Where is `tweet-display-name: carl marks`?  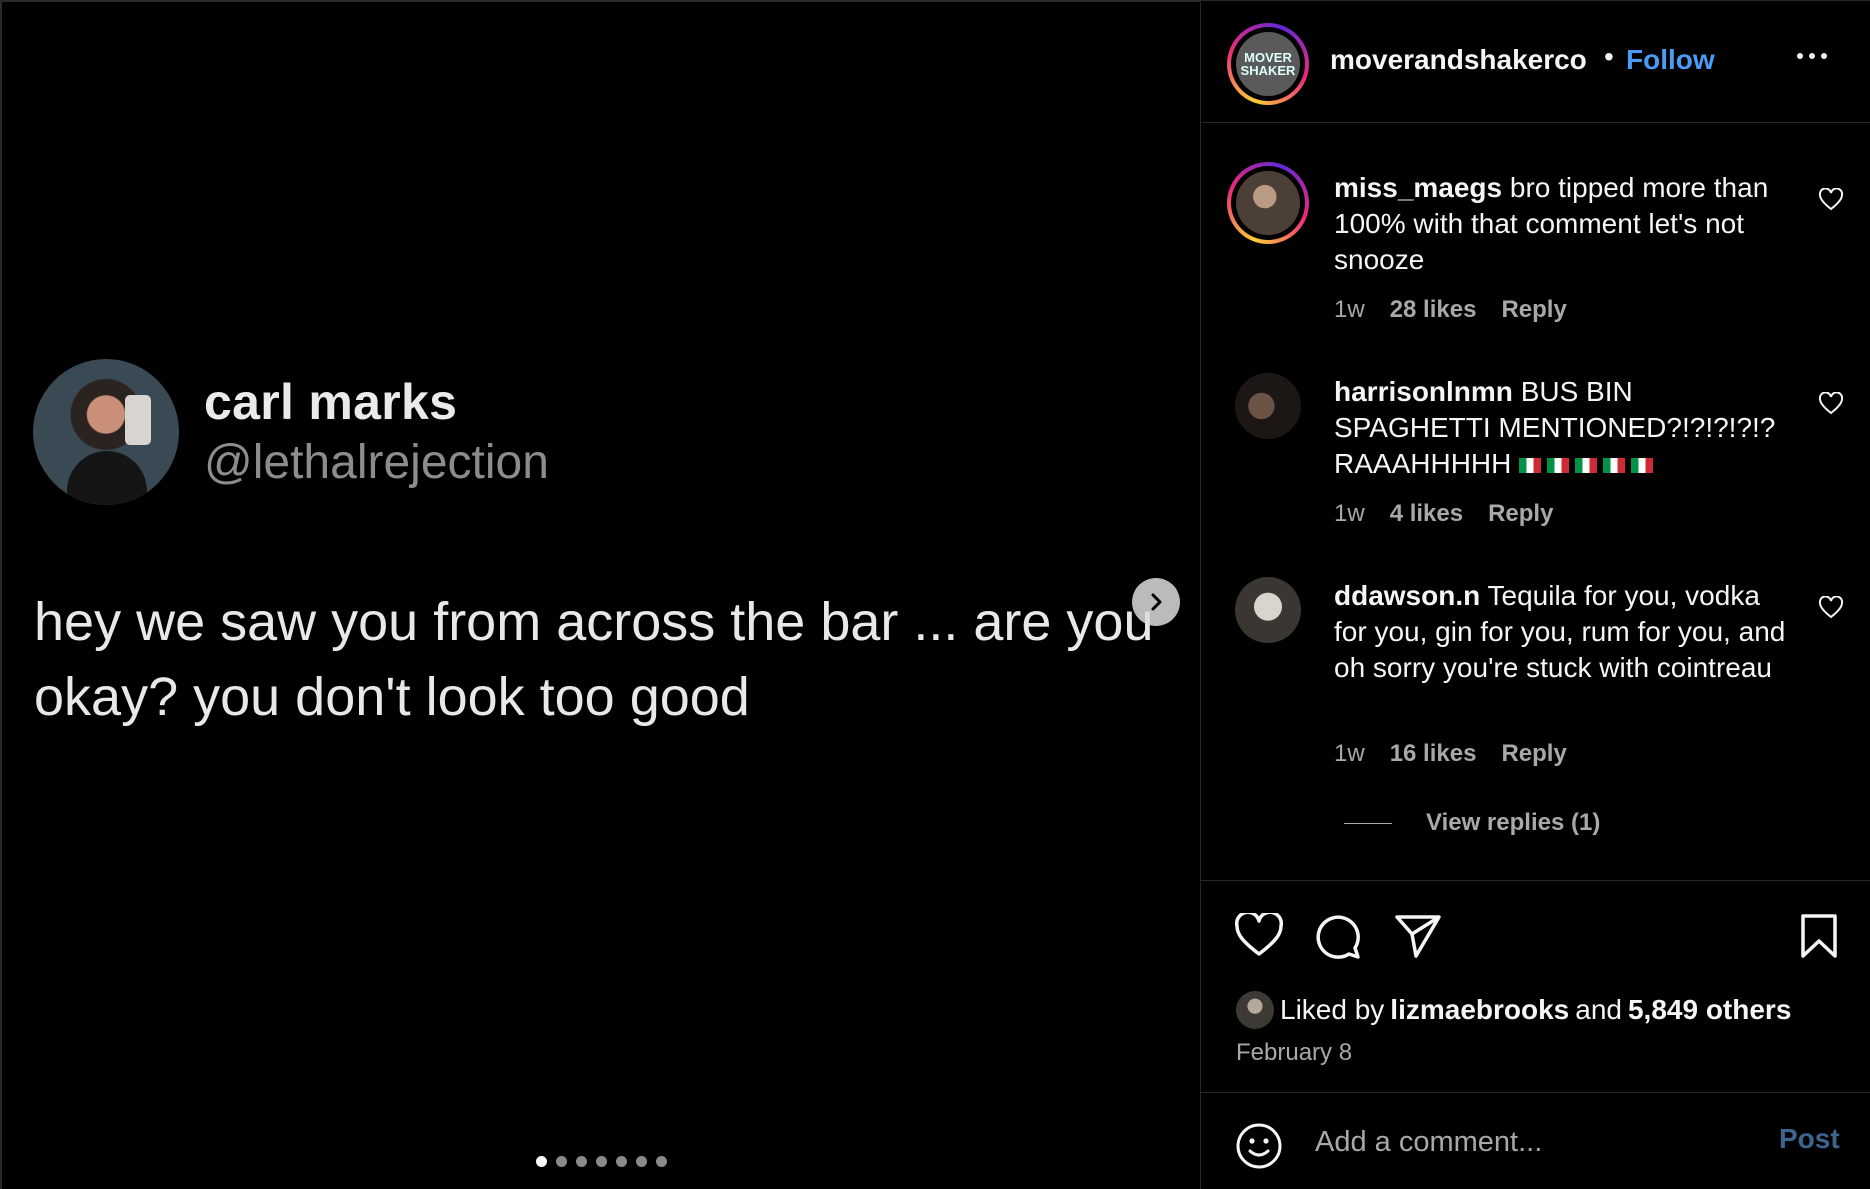 tweet-display-name: carl marks is located at coordinates (331, 402).